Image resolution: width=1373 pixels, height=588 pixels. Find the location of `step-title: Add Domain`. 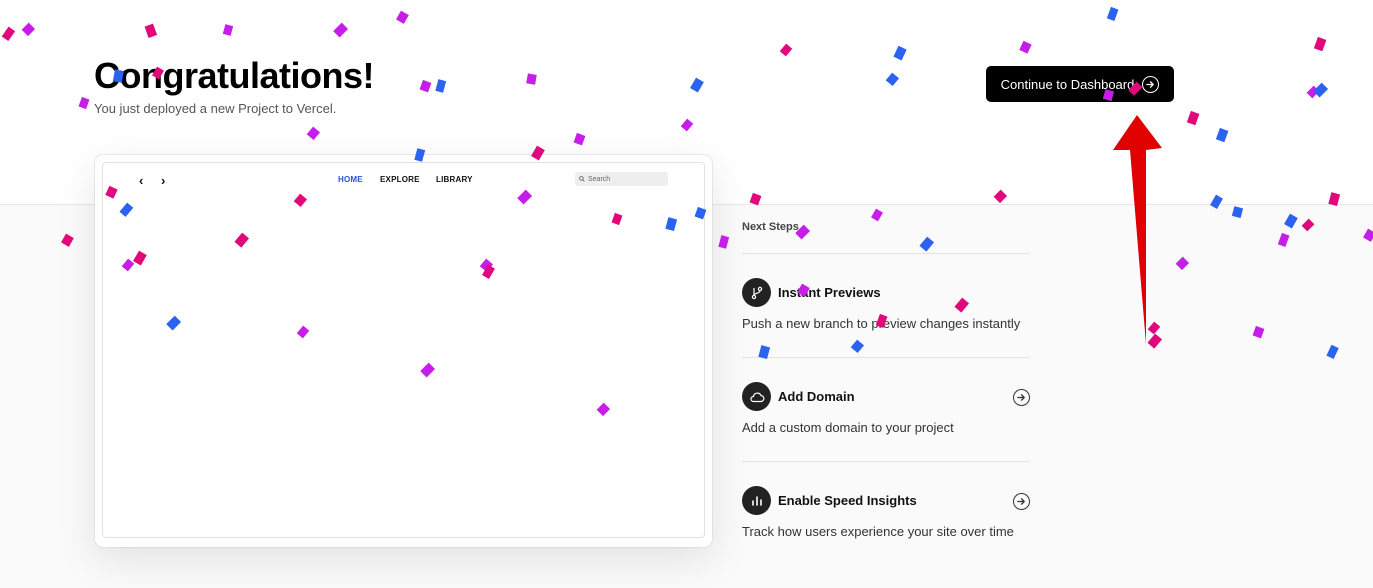

step-title: Add Domain is located at coordinates (816, 396).